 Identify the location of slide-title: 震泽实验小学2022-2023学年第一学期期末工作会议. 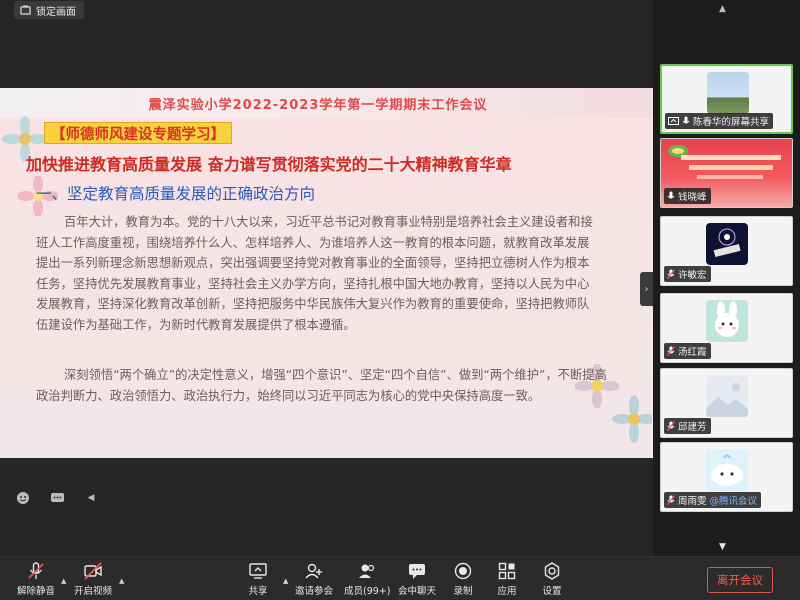
(318, 105).